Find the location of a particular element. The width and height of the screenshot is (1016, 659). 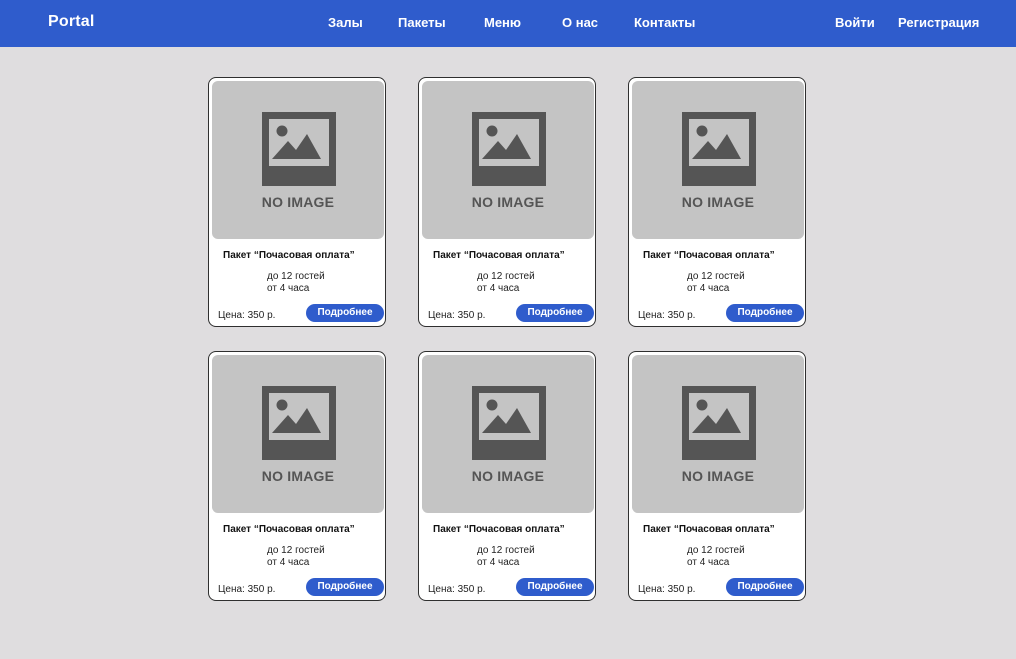

nav-link-menu: Меню is located at coordinates (502, 22).